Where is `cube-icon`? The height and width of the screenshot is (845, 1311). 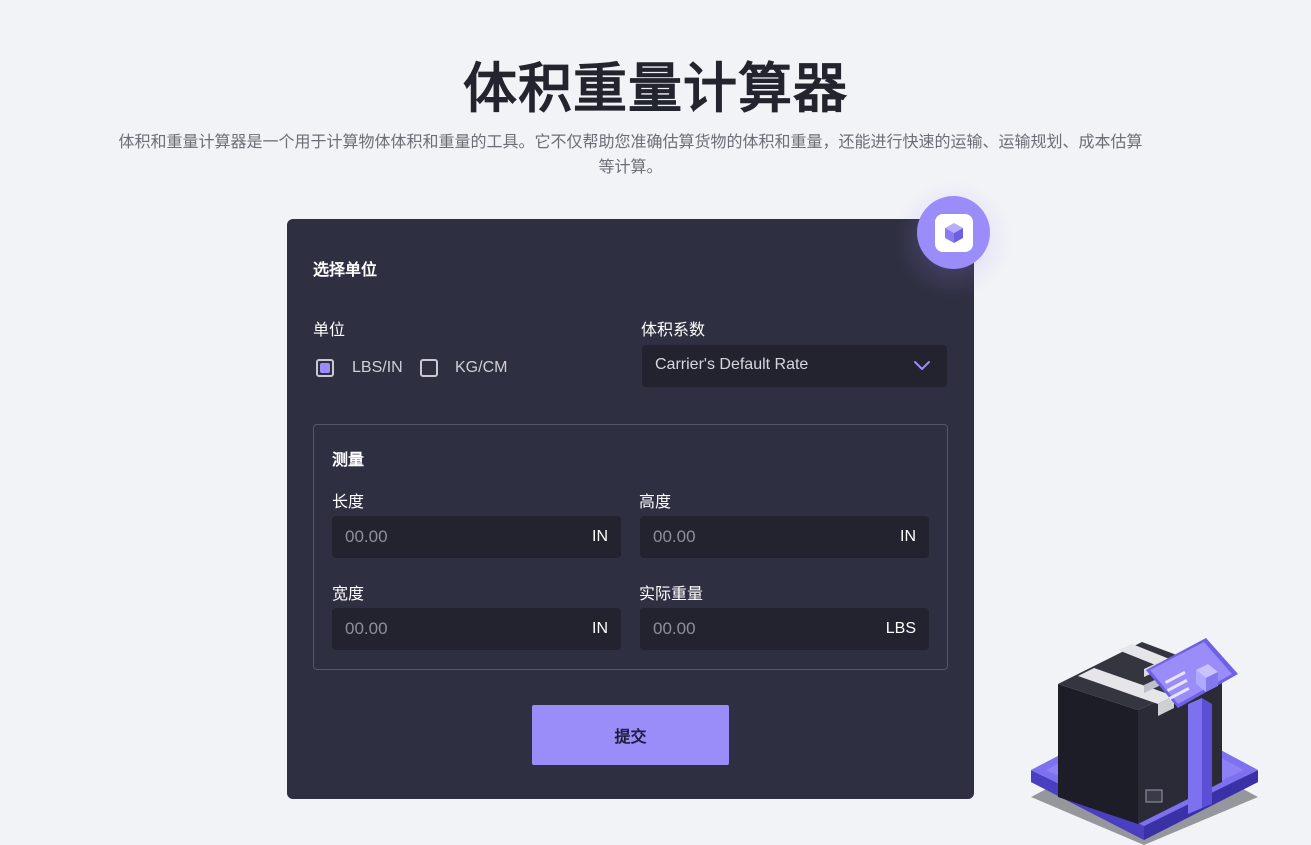
cube-icon is located at coordinates (953, 232).